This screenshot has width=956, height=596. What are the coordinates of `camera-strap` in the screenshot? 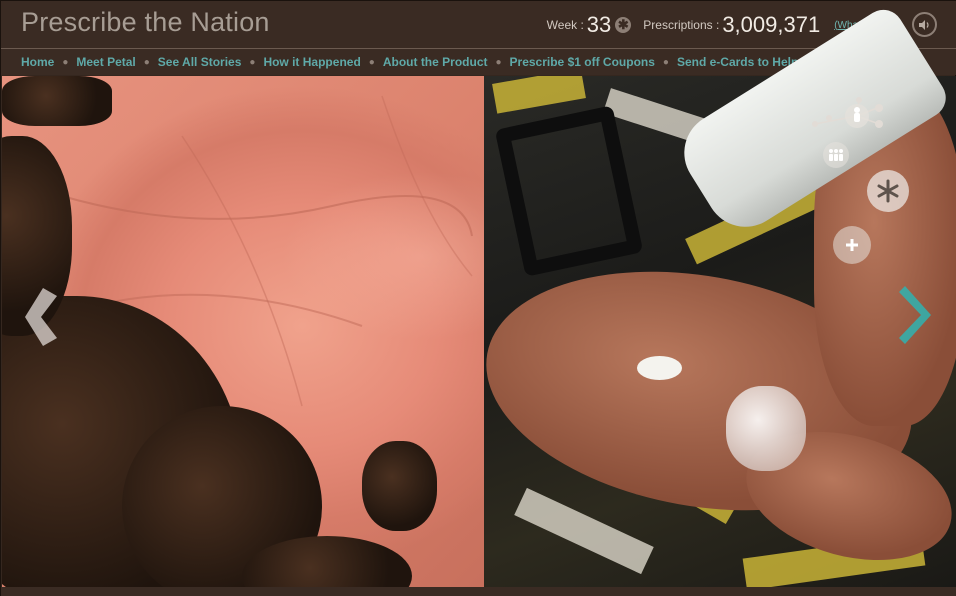 It's located at (569, 191).